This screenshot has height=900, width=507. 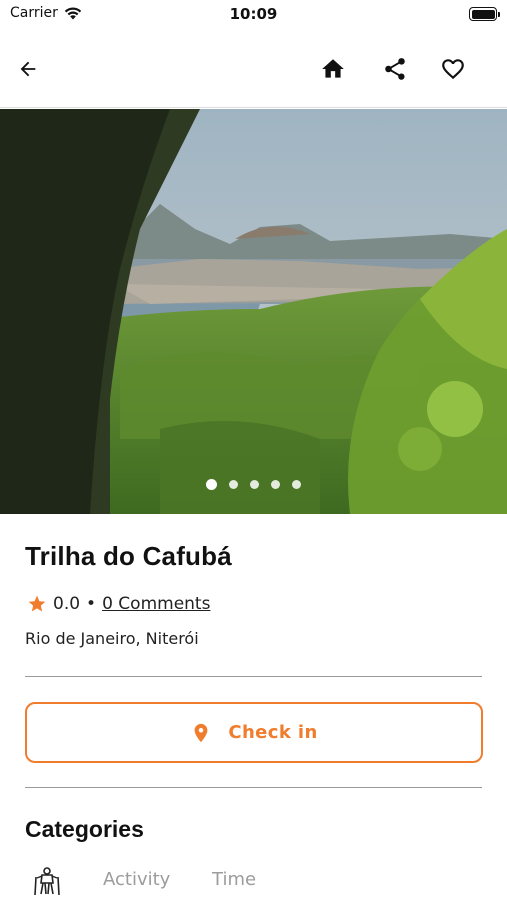 I want to click on gallery-pagination, so click(x=253, y=484).